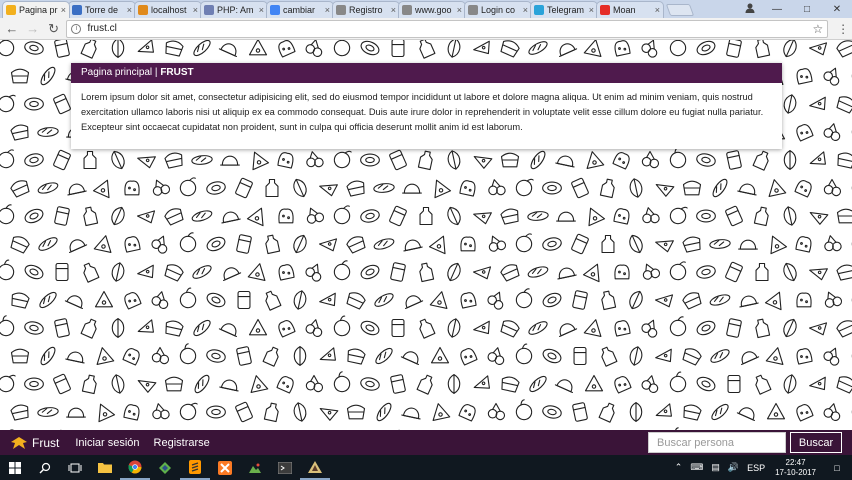 The height and width of the screenshot is (480, 852). I want to click on browser-toolbar: ← → ↻ i frust.cl ☆ ⋮, so click(426, 29).